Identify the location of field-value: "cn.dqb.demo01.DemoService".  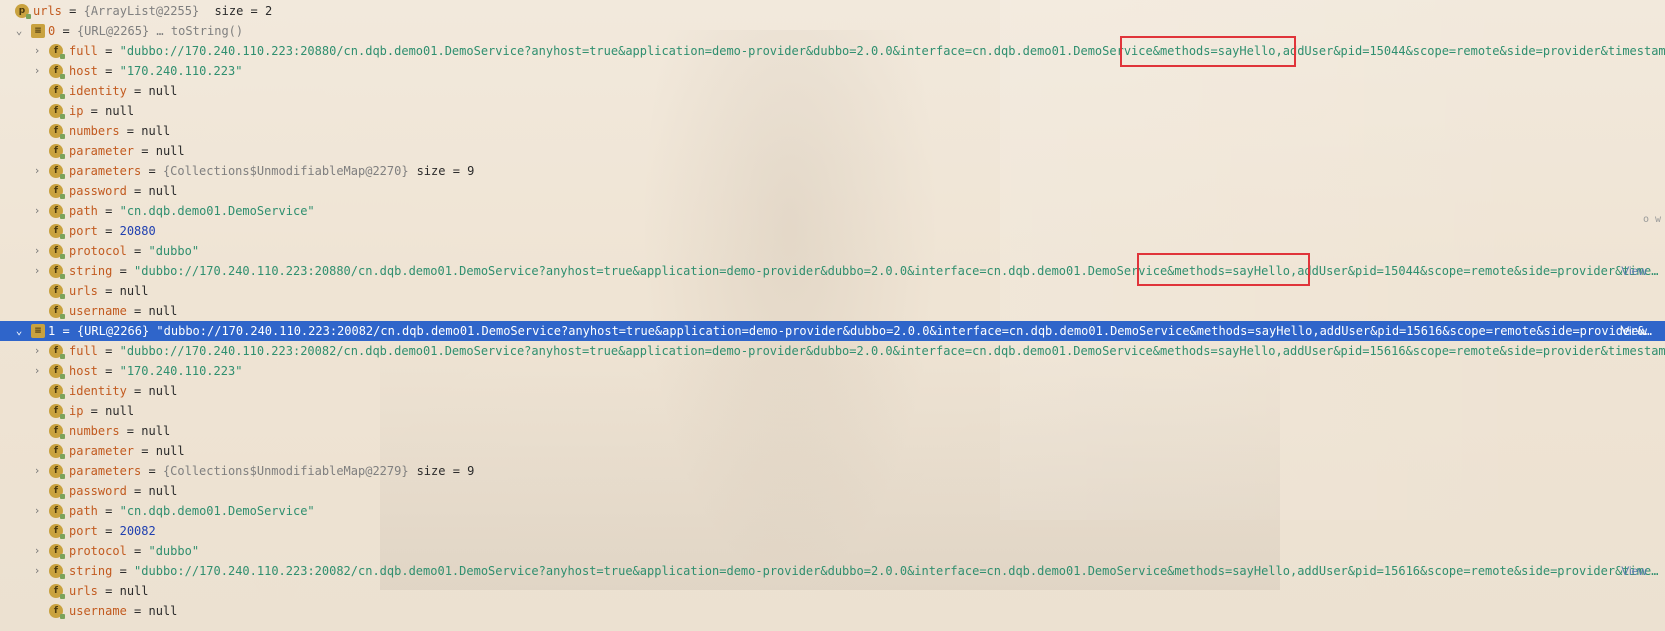
(217, 211).